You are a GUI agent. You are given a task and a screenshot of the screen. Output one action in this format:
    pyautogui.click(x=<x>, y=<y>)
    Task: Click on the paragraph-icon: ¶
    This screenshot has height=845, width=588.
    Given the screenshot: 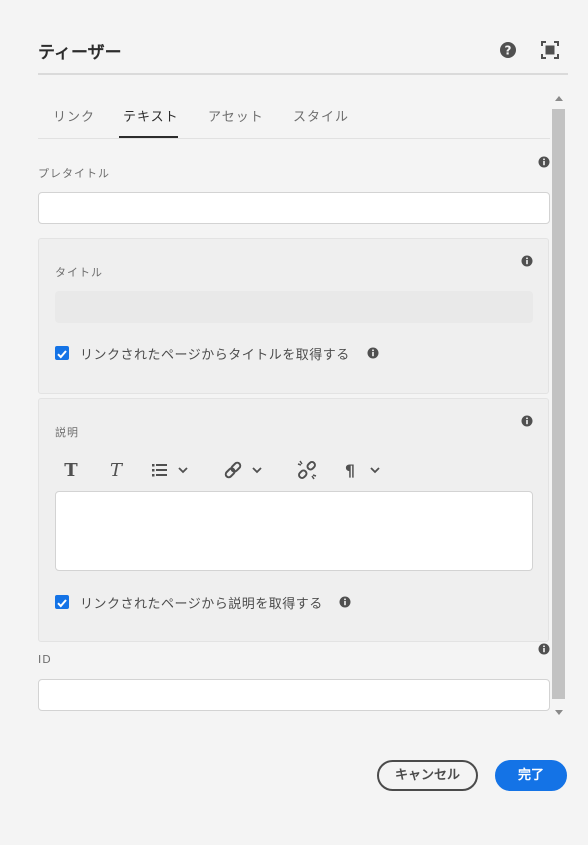 What is the action you would take?
    pyautogui.click(x=363, y=470)
    